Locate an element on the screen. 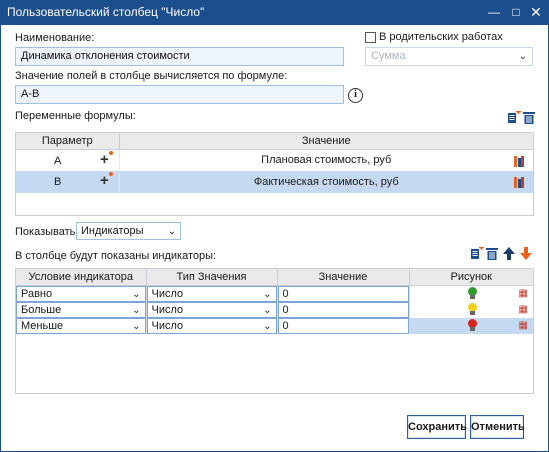 Image resolution: width=549 pixels, height=452 pixels. show-select: Индикаторы ⌄ is located at coordinates (128, 231).